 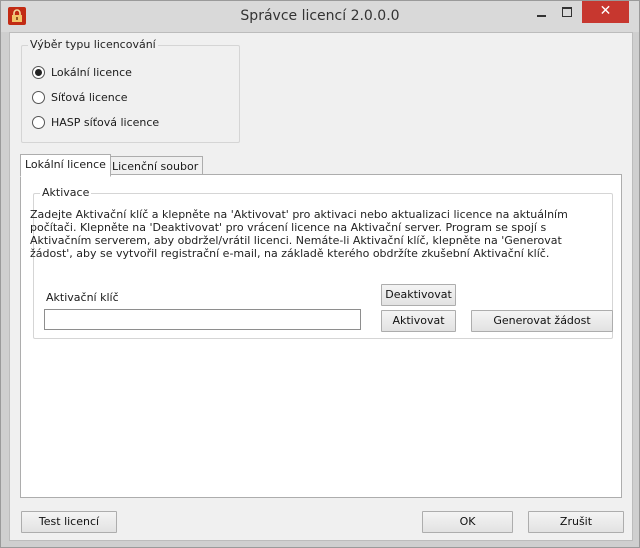 I want to click on cancel-button: Zrušit, so click(x=576, y=522).